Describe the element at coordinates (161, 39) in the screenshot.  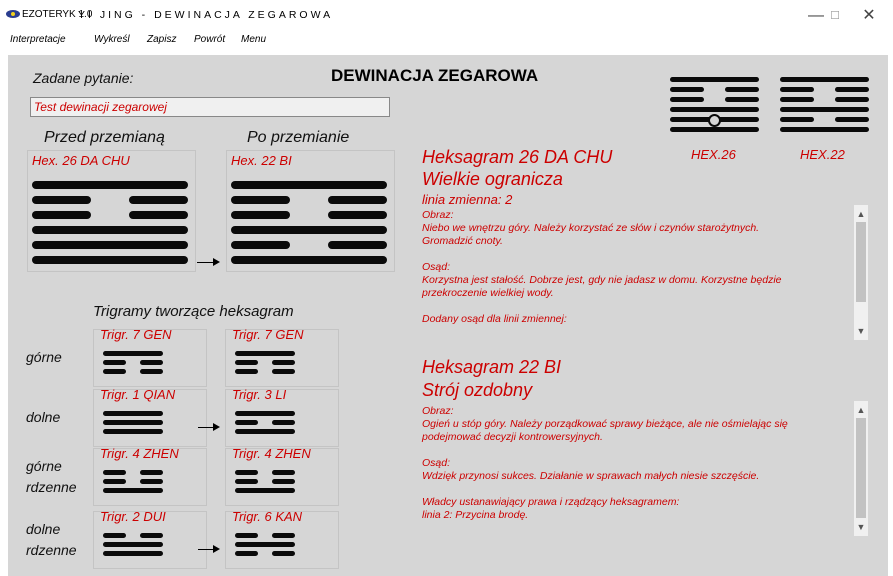
I see `menu-zapisz: Zapisz` at that location.